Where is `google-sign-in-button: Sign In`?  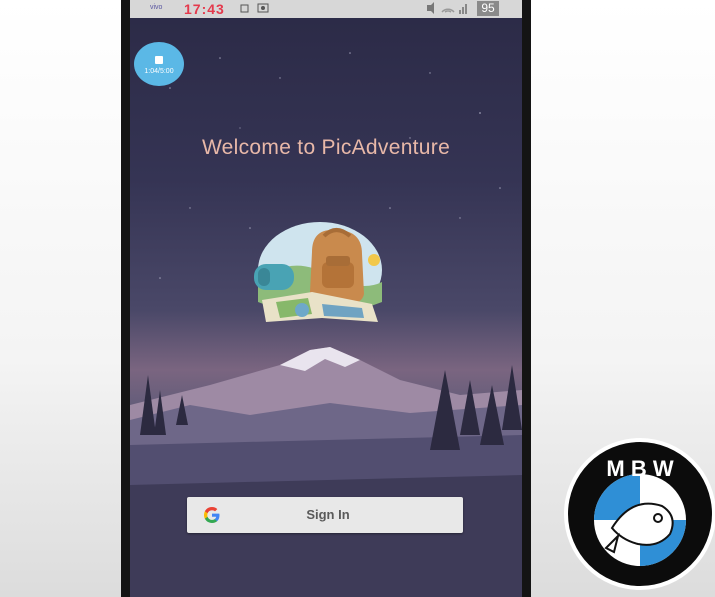 google-sign-in-button: Sign In is located at coordinates (325, 515).